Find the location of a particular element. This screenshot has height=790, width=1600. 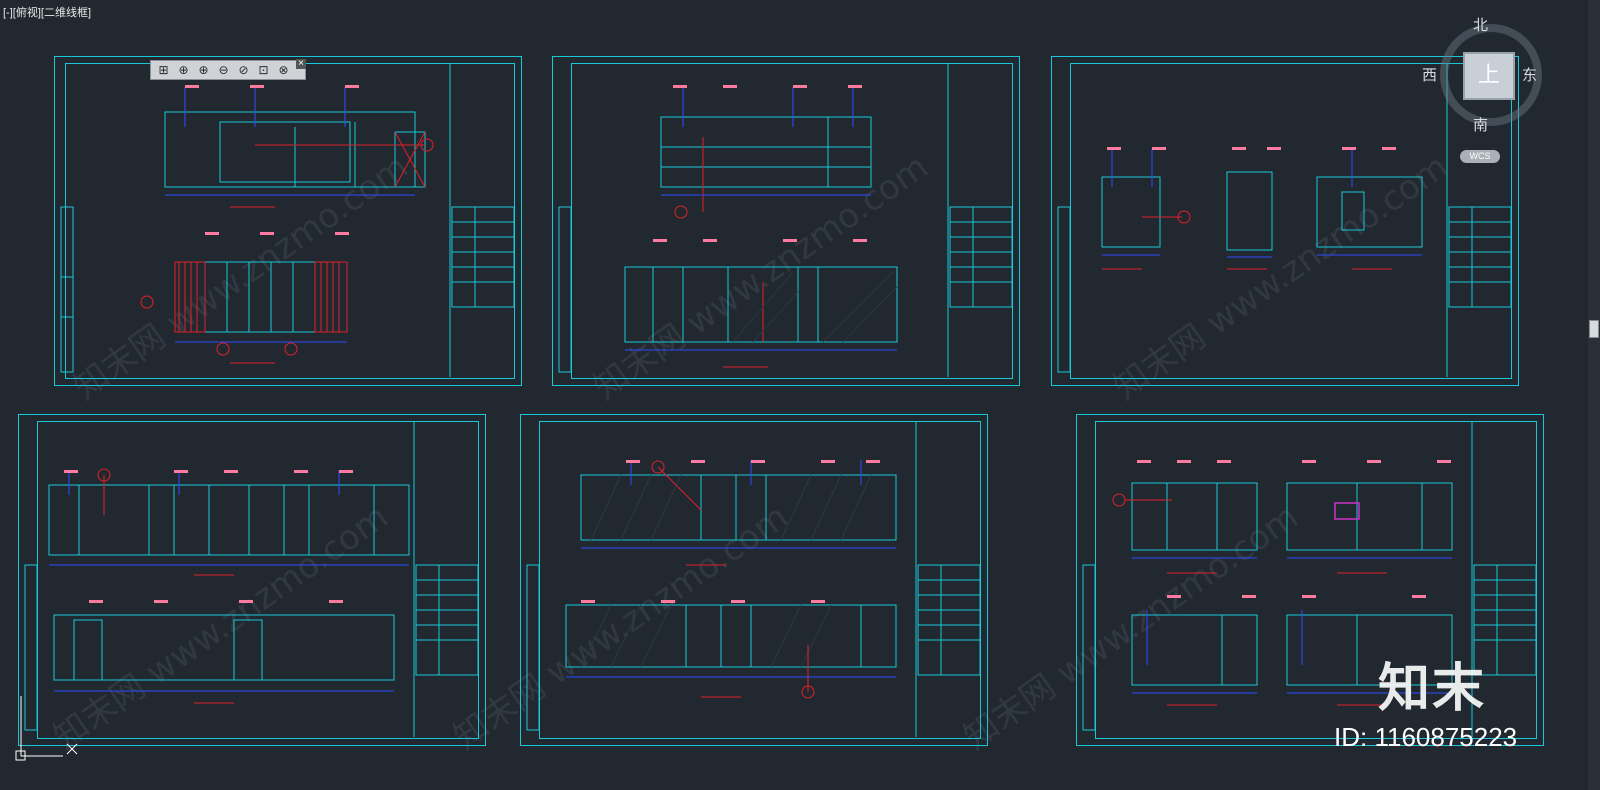

floating-toolbar: ⊞ ⊕ ⊕ ⊖ ⊘ ⊡ ⊗ × is located at coordinates (228, 69).